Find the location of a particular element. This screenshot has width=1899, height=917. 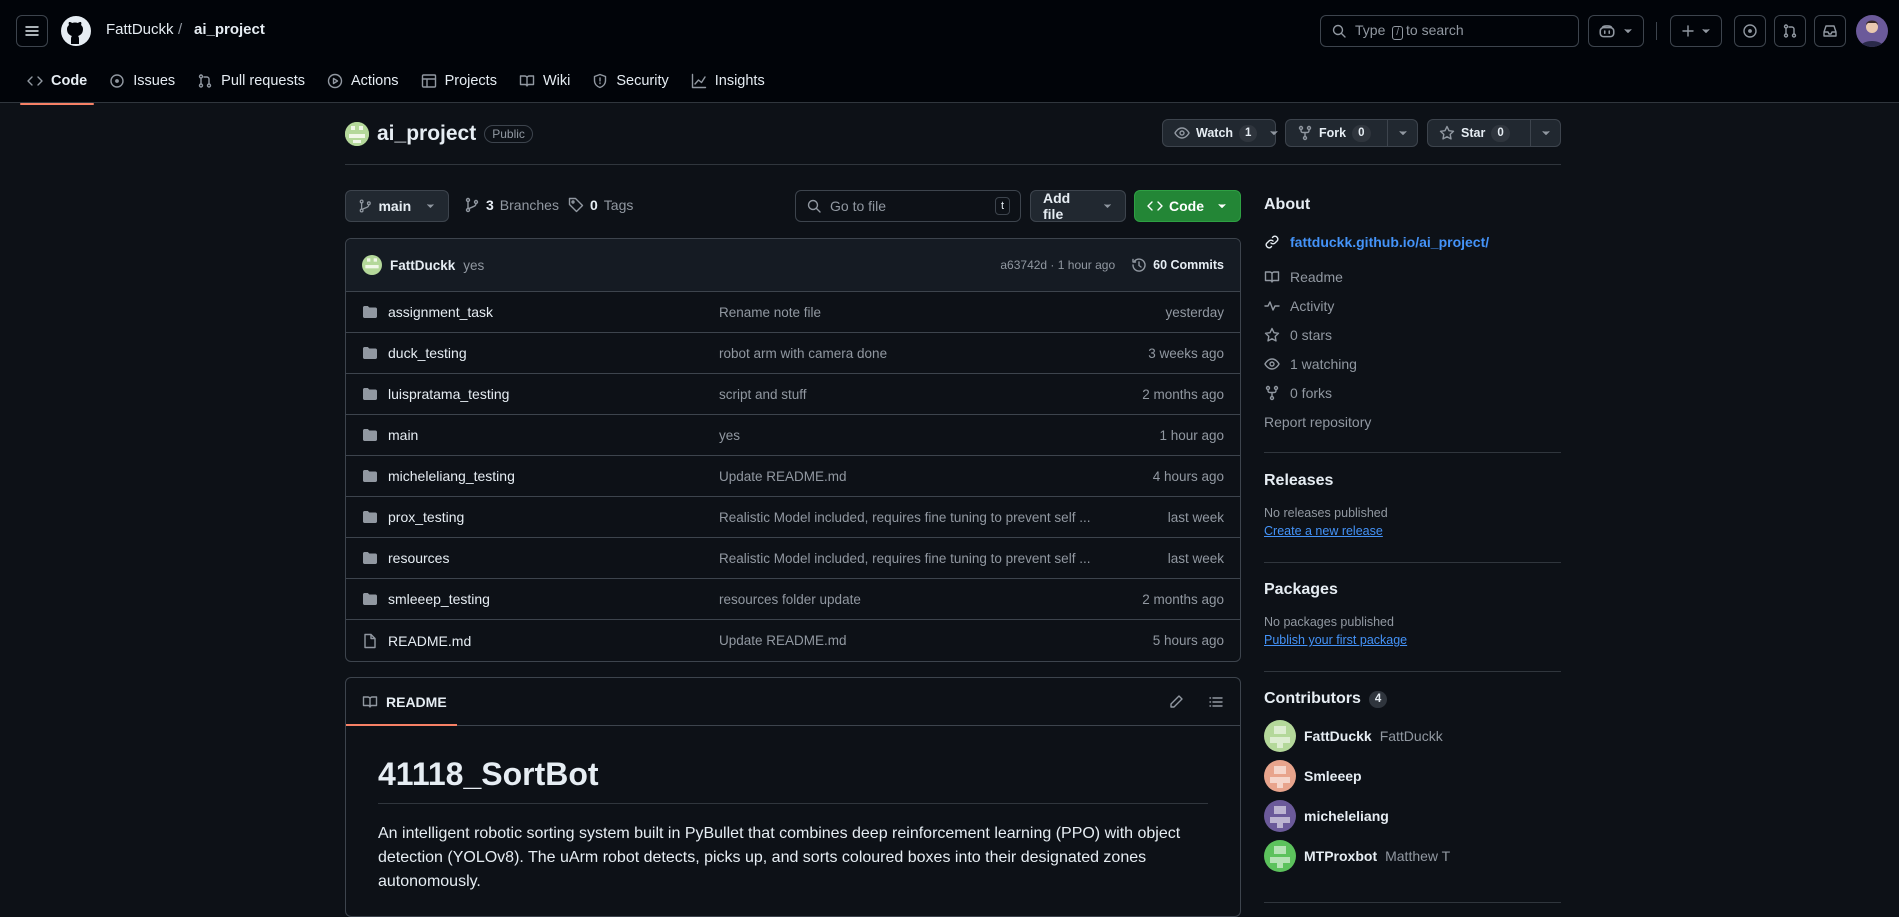

file-name: assignment_task is located at coordinates (440, 312).